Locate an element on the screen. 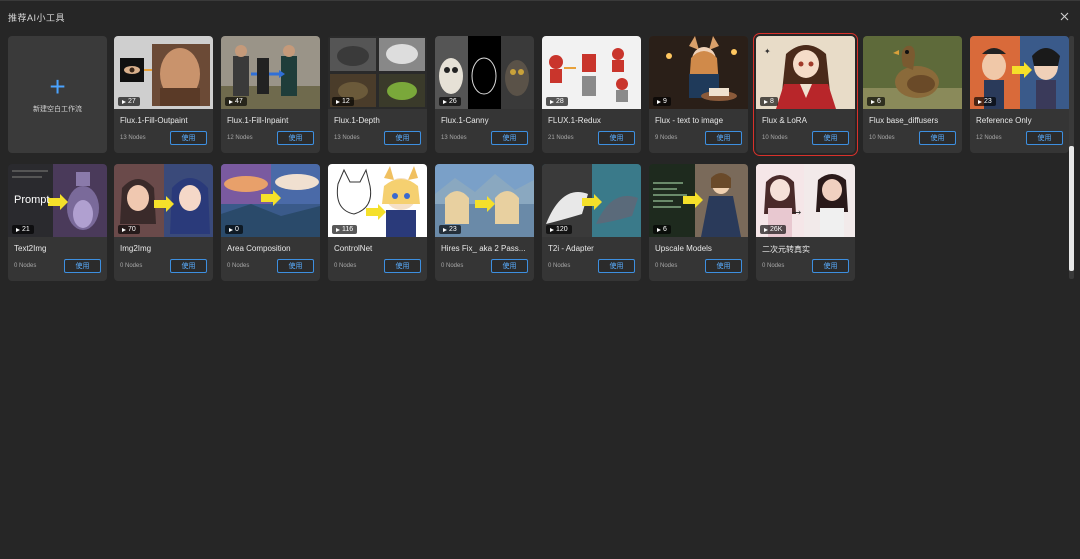 This screenshot has width=1080, height=559. run-count: 12 is located at coordinates (346, 101).